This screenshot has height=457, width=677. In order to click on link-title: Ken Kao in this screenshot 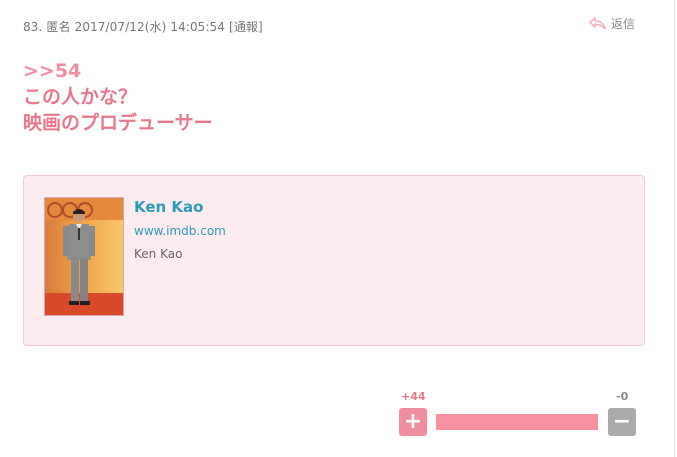, I will do `click(169, 207)`.